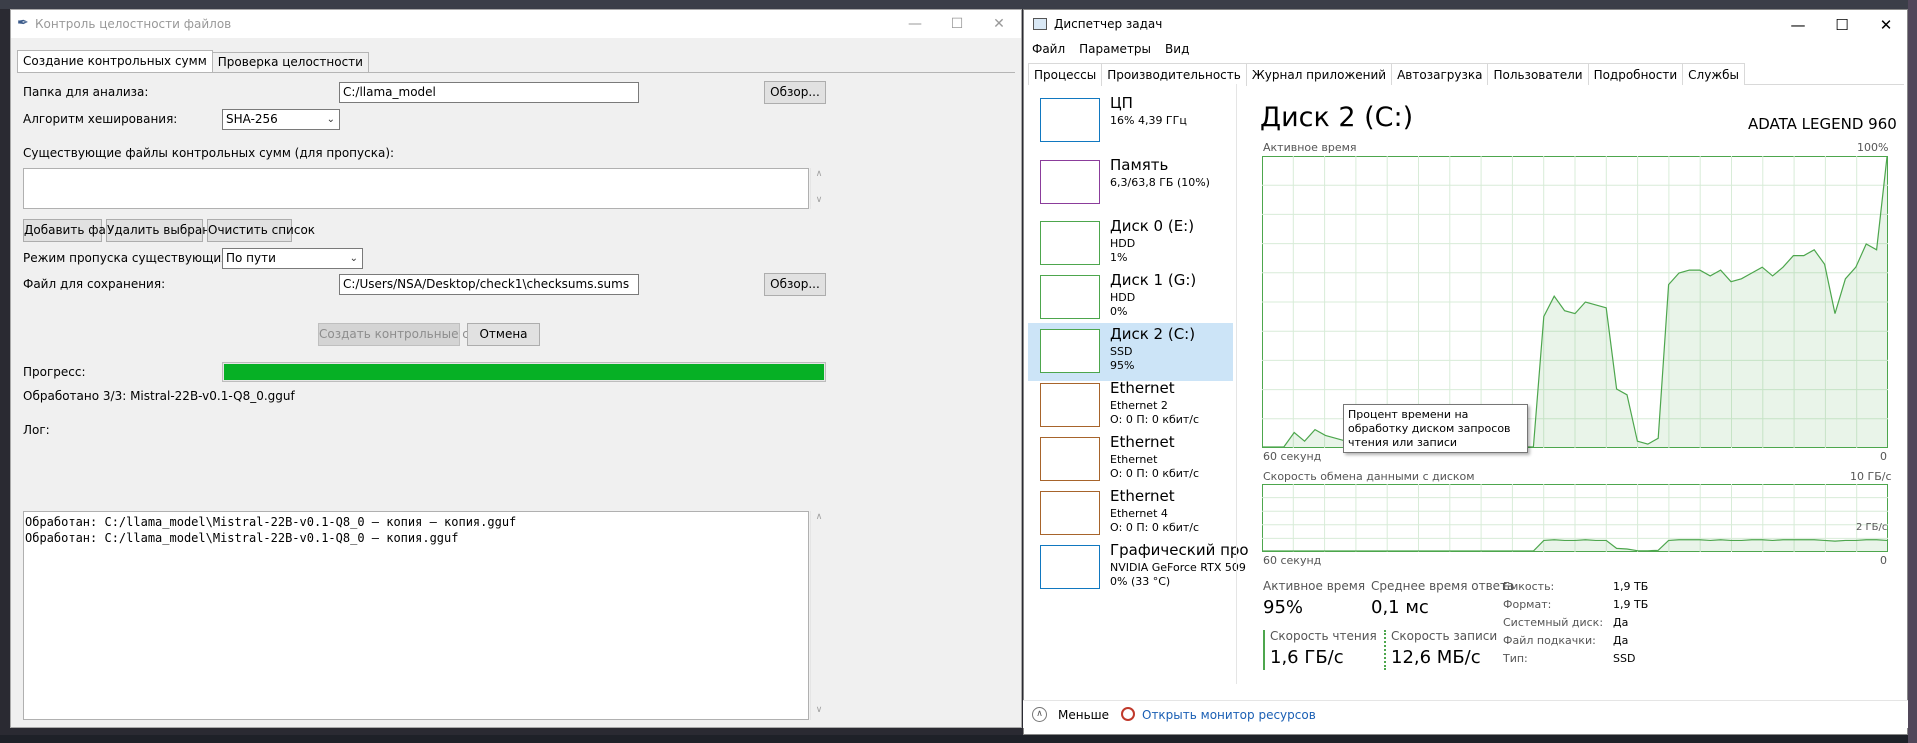  What do you see at coordinates (1229, 715) in the screenshot?
I see `open-resource-monitor-link: Открыть монитор ресурсов` at bounding box center [1229, 715].